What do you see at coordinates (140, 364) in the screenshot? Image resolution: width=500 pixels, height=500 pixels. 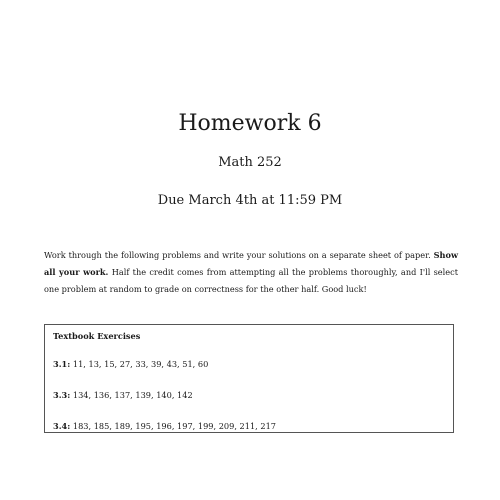 I see `problem-list: 11, 13, 15, 27, 33, 39, 43, 51, 60` at bounding box center [140, 364].